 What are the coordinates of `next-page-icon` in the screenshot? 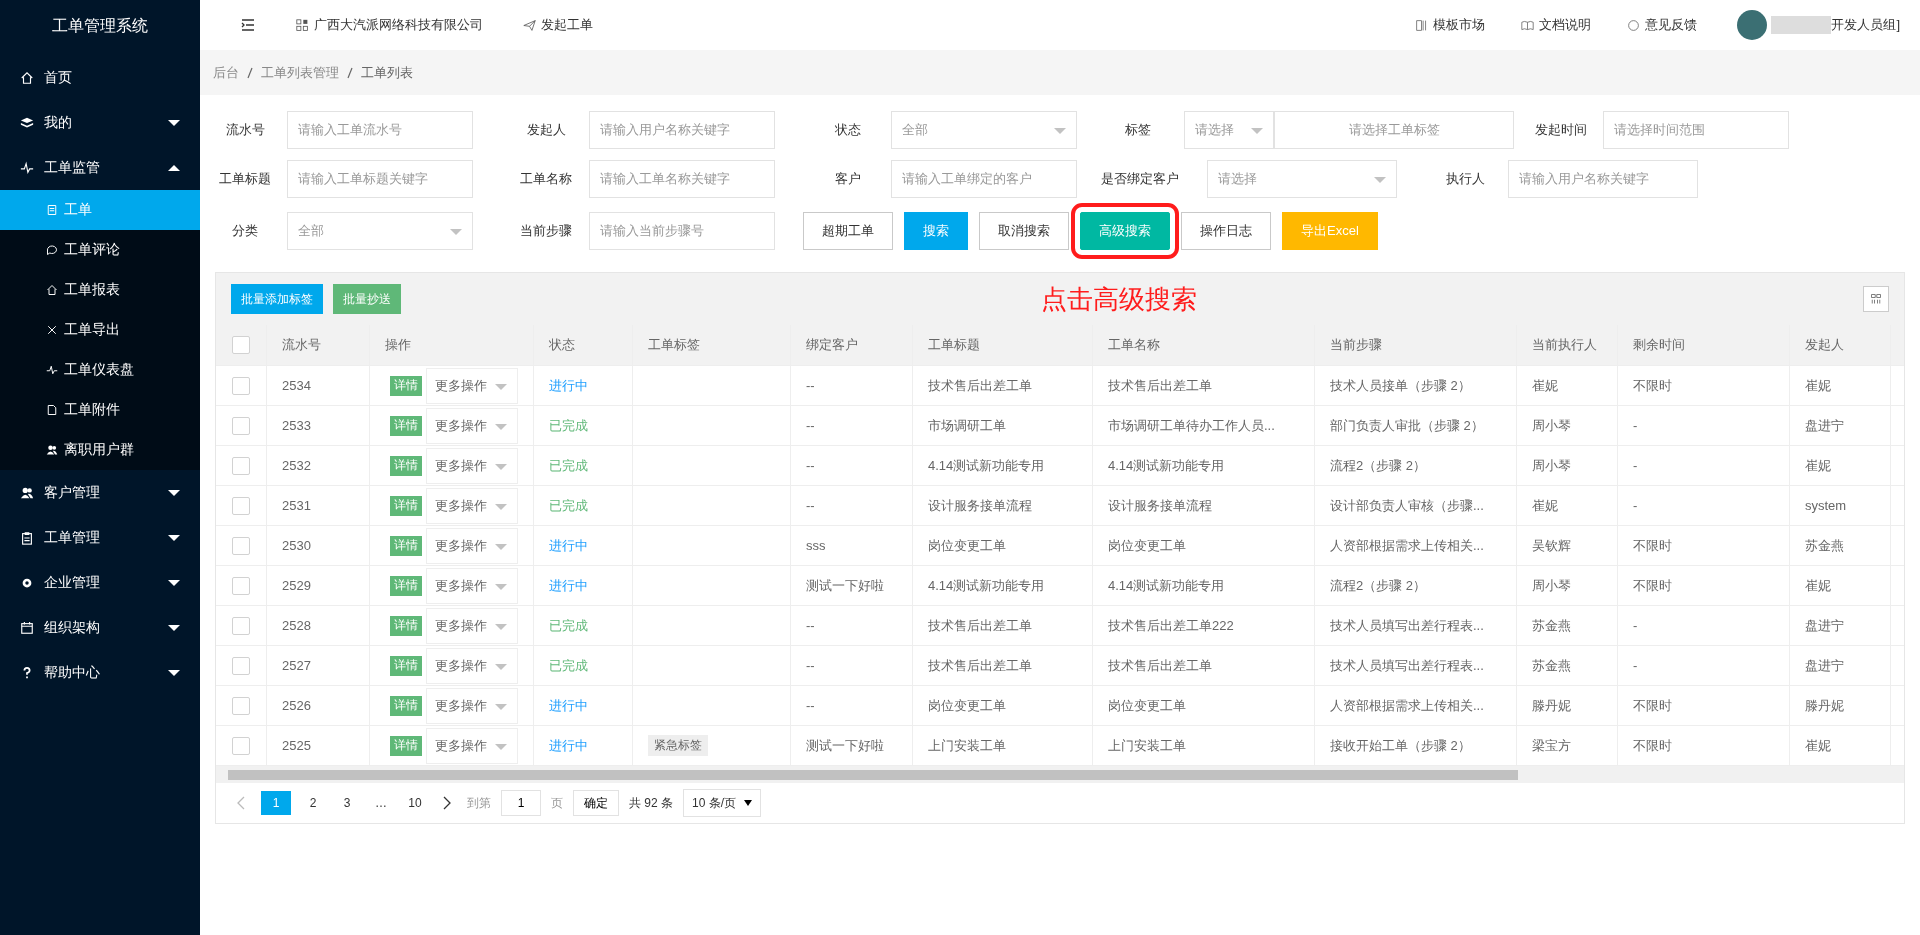 It's located at (447, 803).